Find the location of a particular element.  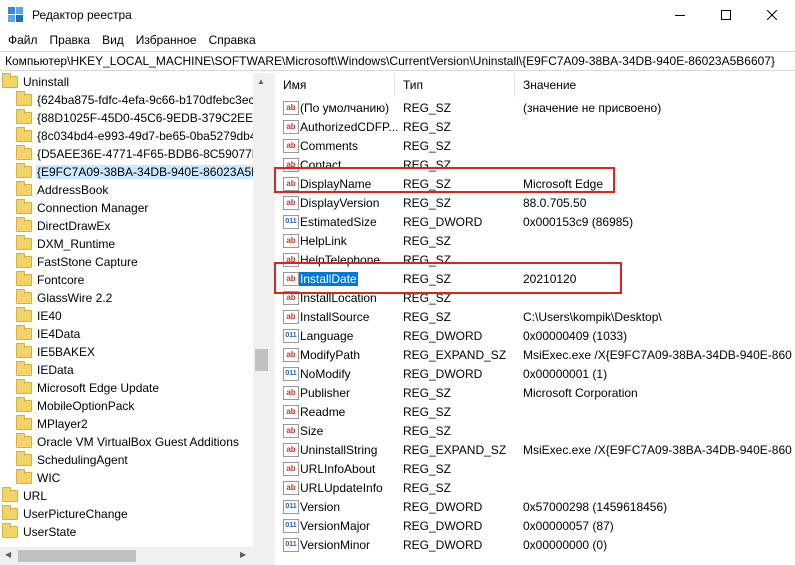

value-row: 011 VersionMajor REG_DWORD 0x00000057 (87) is located at coordinates (535, 525).